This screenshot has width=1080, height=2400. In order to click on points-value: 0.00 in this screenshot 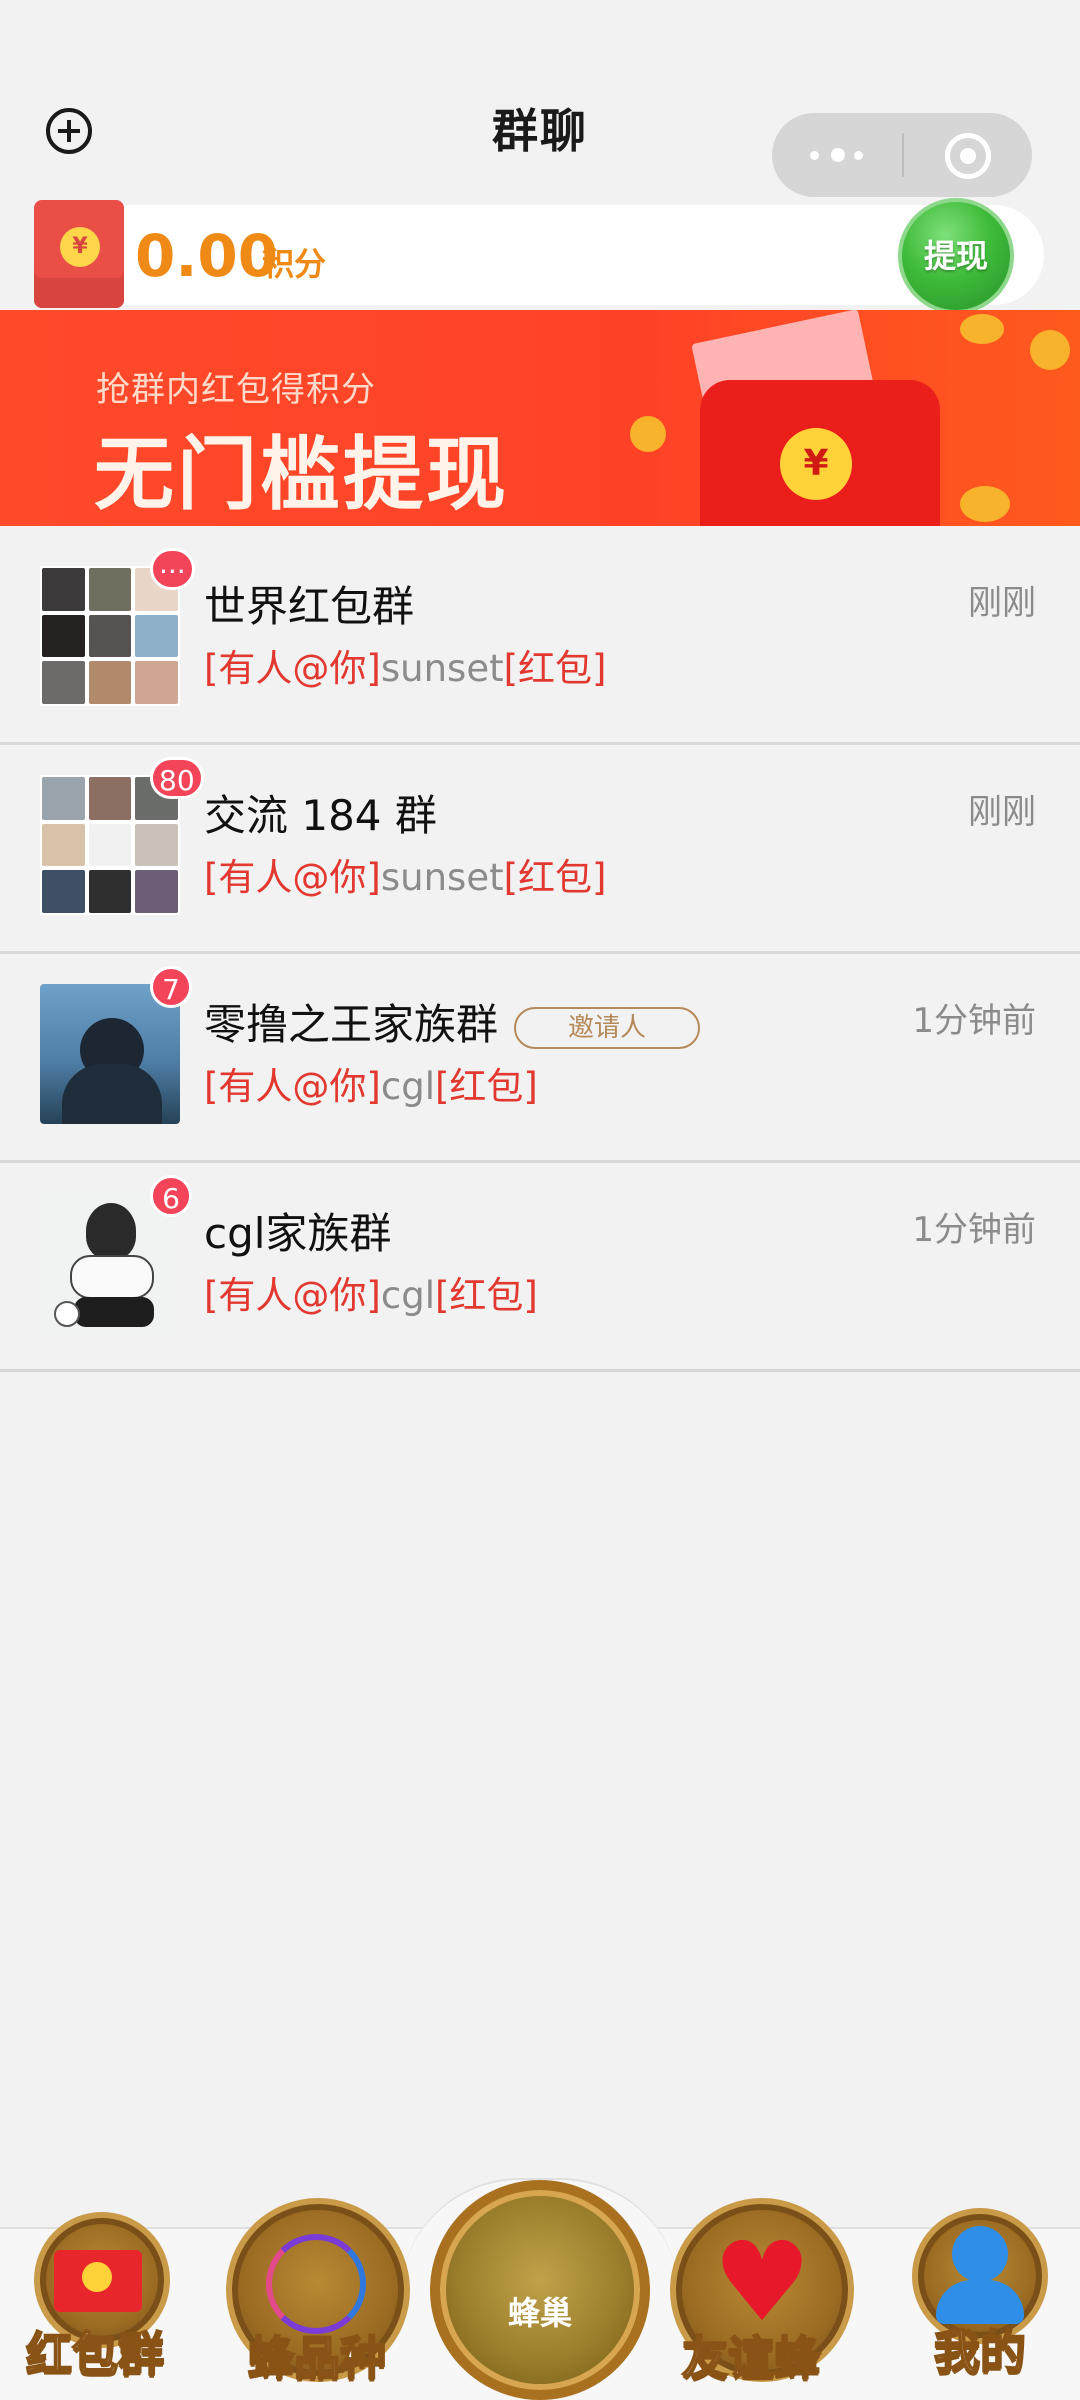, I will do `click(207, 256)`.